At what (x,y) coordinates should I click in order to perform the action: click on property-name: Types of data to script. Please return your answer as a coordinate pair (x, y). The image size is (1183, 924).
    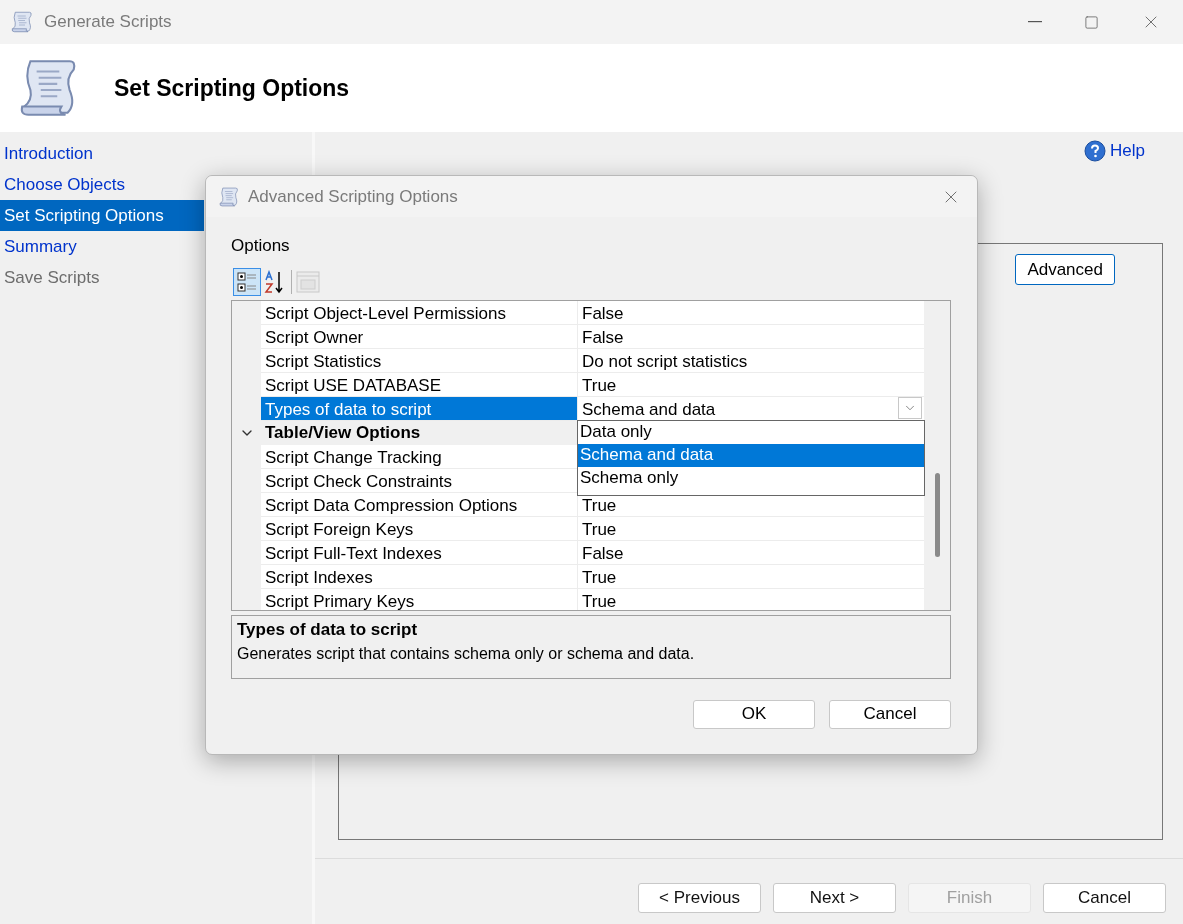
    Looking at the image, I should click on (419, 408).